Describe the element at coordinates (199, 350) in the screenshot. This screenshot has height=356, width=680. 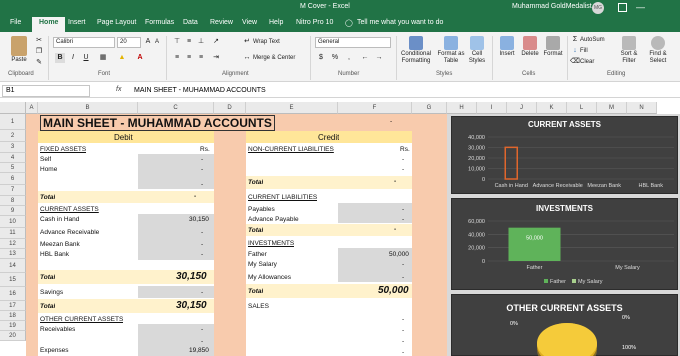
I see `expenses-value: 19,850` at that location.